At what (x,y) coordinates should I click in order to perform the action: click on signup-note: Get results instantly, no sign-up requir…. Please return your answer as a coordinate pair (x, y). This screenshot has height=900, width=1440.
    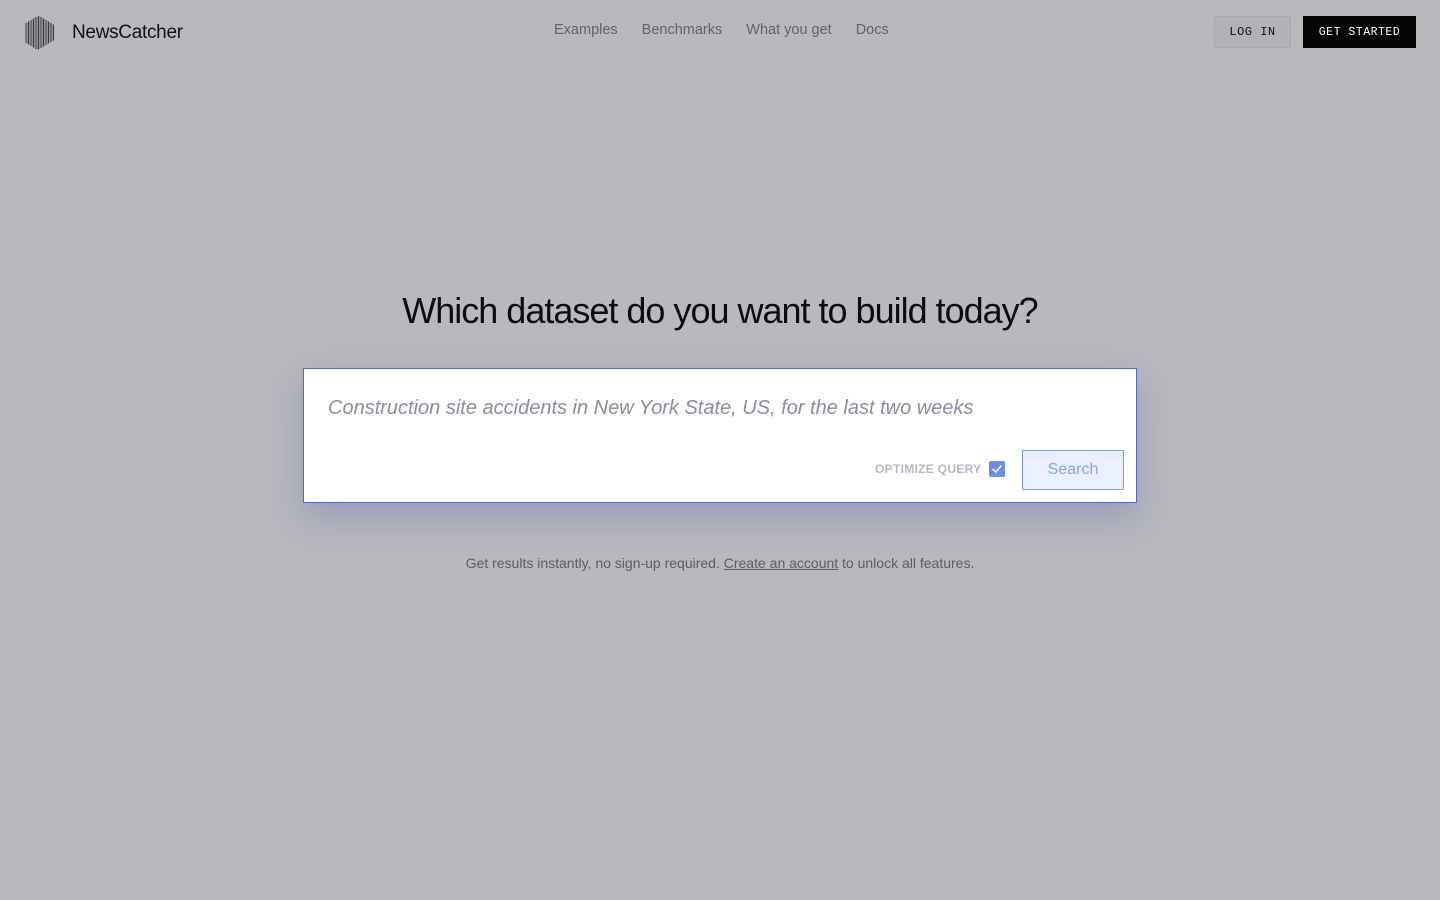
    Looking at the image, I should click on (720, 563).